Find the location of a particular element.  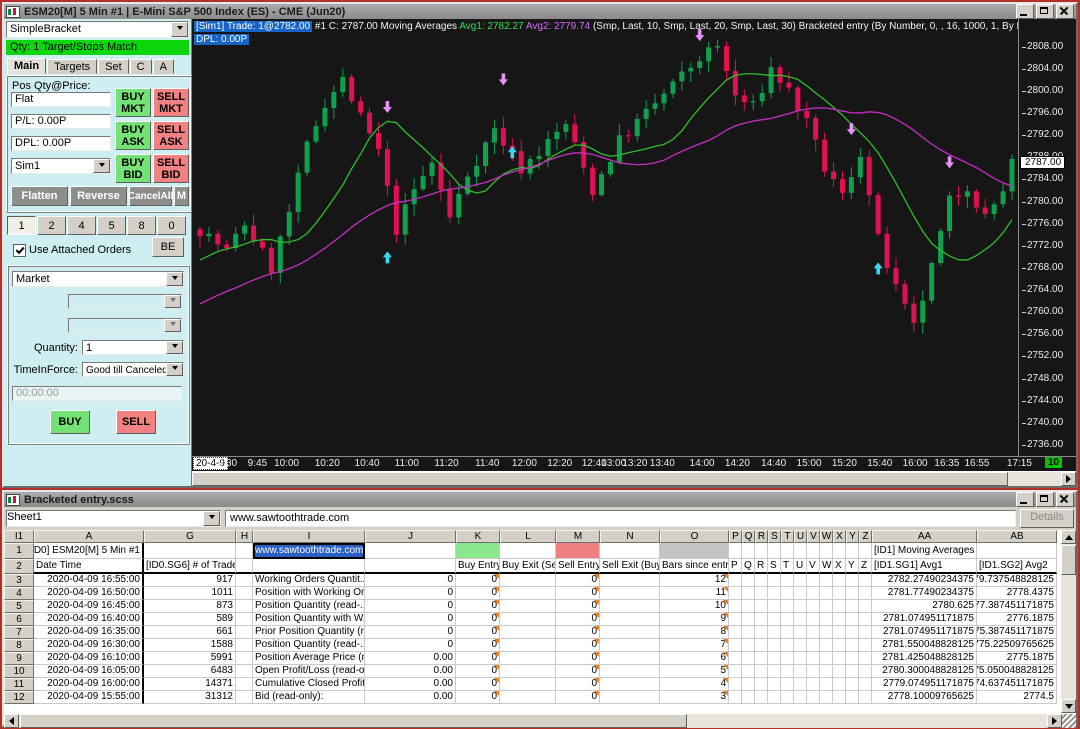

qty-button-4: 4 is located at coordinates (81, 225).